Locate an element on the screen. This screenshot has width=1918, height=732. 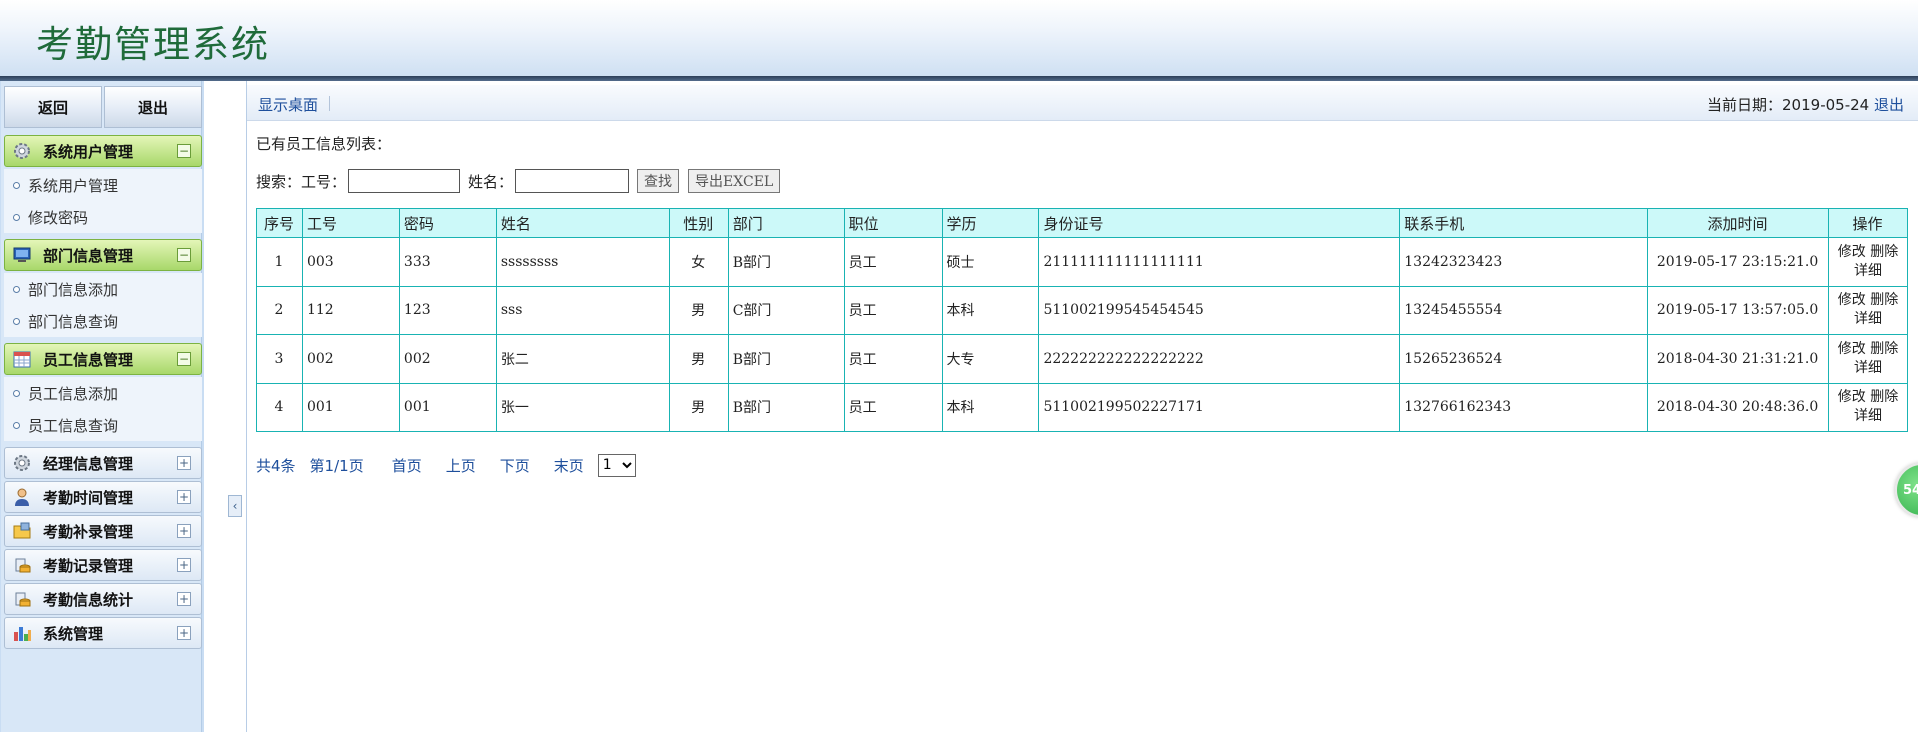
menu-group-label: 考勤信息统计 is located at coordinates (88, 599).